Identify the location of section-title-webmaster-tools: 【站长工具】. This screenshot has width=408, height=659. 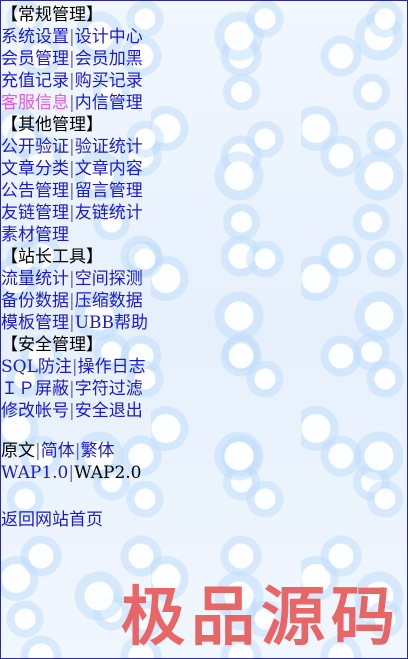
(52, 257).